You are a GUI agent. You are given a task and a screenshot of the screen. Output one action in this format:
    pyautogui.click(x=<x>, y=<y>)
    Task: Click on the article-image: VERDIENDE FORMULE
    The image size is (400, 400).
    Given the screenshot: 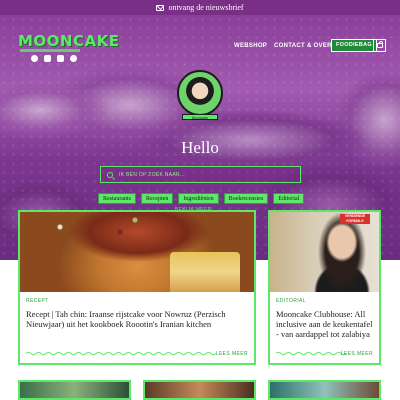 What is the action you would take?
    pyautogui.click(x=324, y=252)
    